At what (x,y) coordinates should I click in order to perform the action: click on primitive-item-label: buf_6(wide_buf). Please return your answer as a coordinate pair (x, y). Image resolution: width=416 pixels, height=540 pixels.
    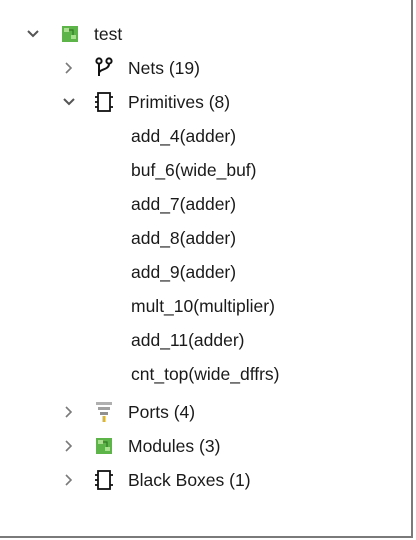
    Looking at the image, I should click on (194, 170).